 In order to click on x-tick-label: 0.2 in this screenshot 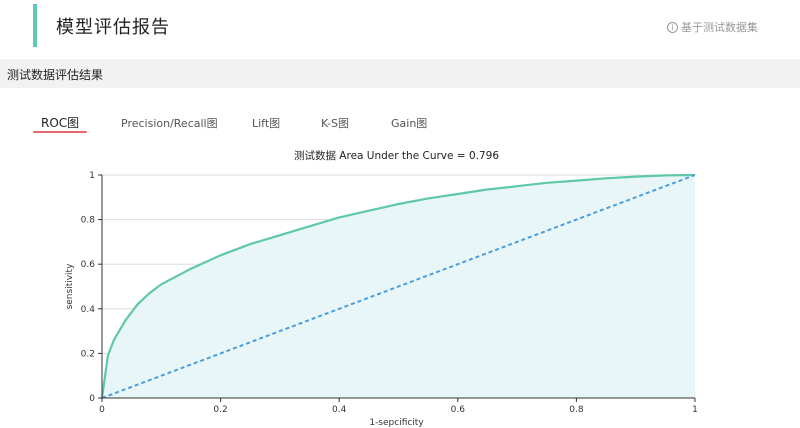, I will do `click(220, 410)`.